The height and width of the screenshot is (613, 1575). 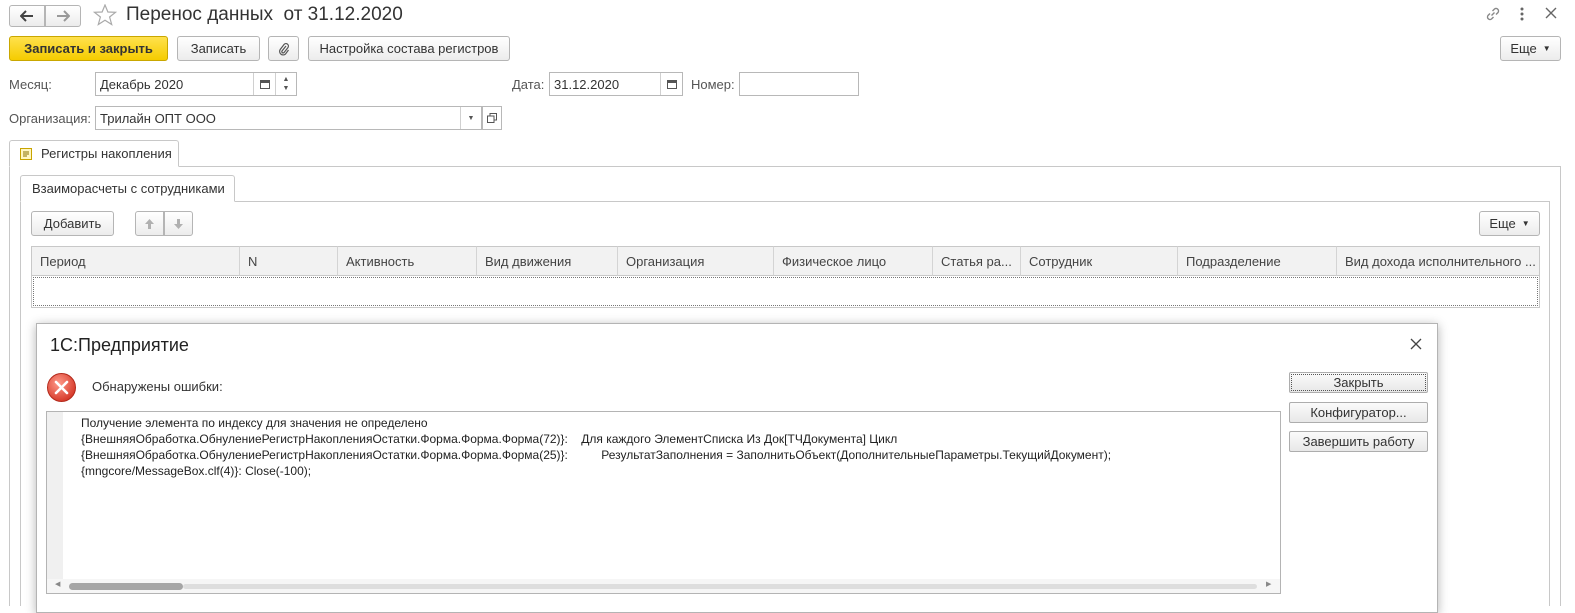 I want to click on page-title: Перенос данных от 31.12.2020, so click(x=264, y=14).